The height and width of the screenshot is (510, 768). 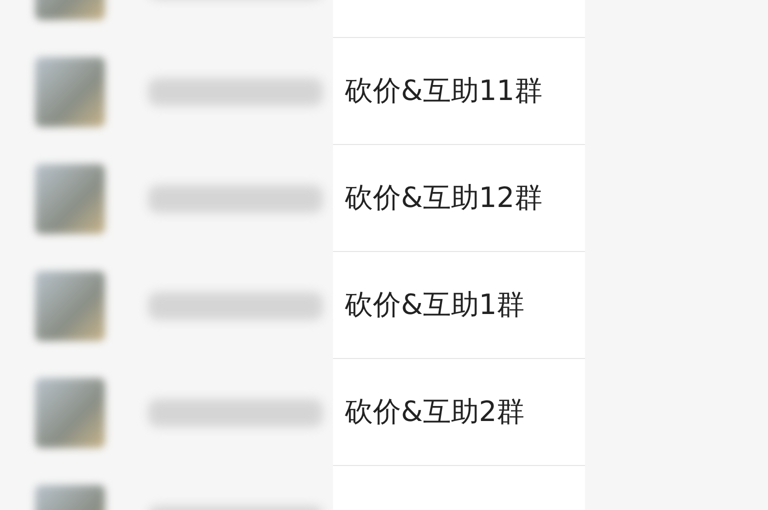 I want to click on group-name: 砍价&互助11群, so click(x=443, y=91).